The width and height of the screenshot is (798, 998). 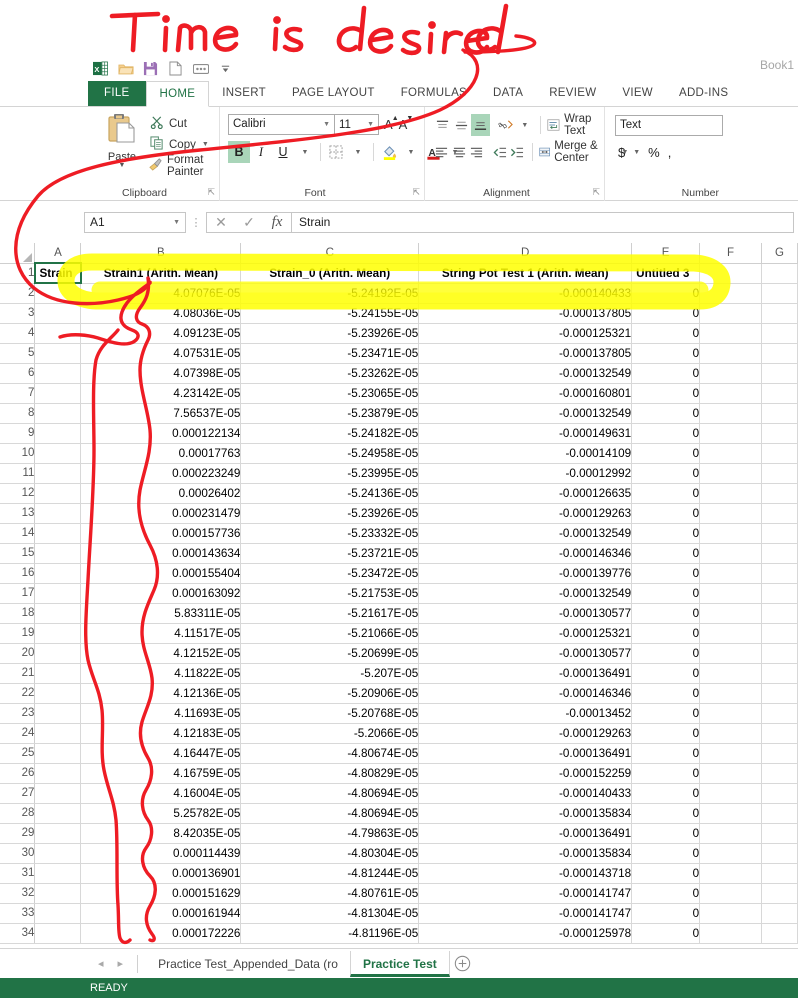 I want to click on row-header-6: 6, so click(x=18, y=373).